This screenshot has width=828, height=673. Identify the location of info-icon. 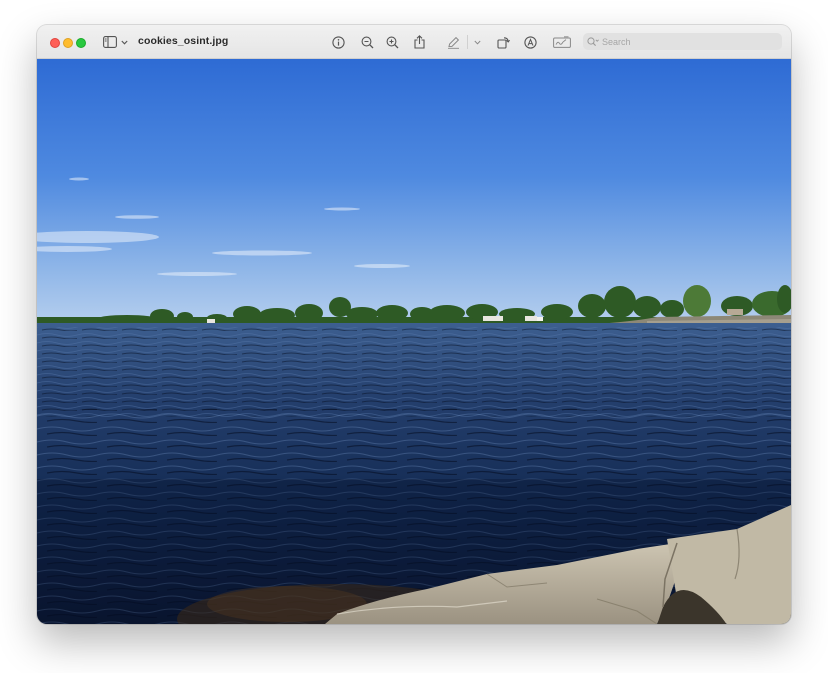
(338, 42).